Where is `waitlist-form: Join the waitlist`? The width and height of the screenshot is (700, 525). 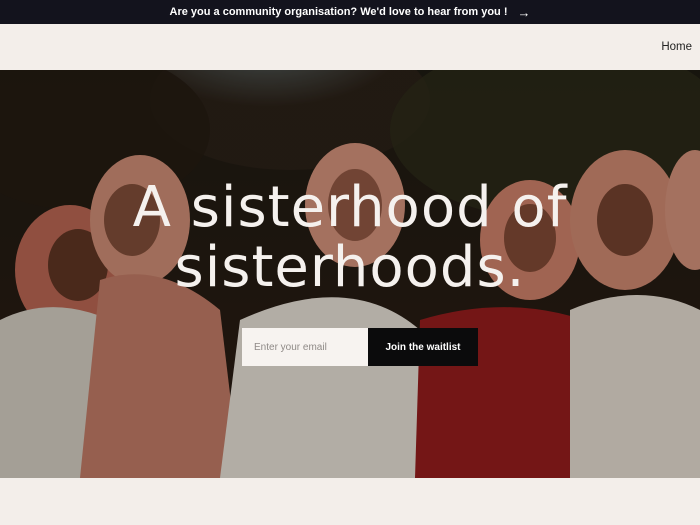
waitlist-form: Join the waitlist is located at coordinates (360, 347).